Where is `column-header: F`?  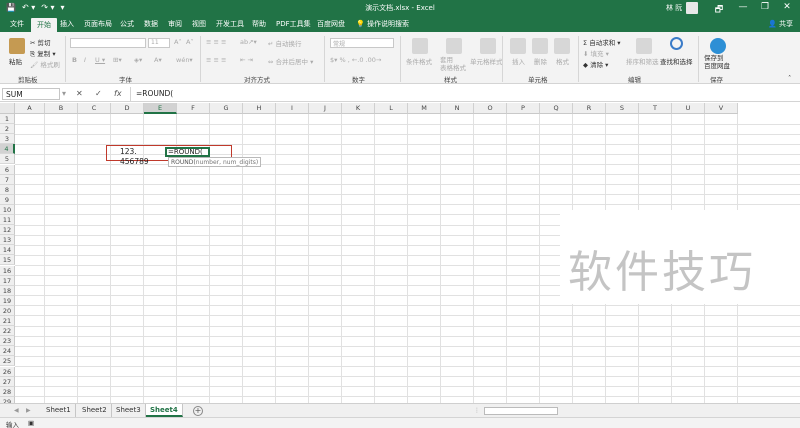
column-header: F is located at coordinates (193, 108).